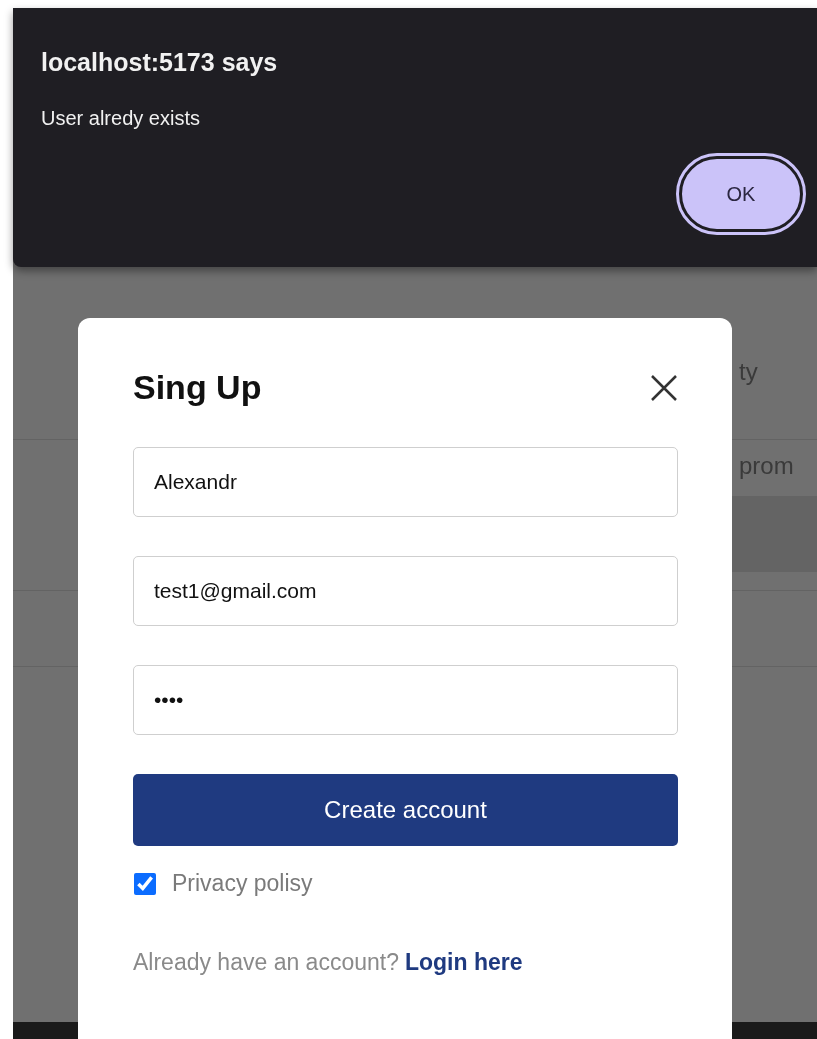 The image size is (817, 1039). I want to click on name-field: Alexandr, so click(405, 482).